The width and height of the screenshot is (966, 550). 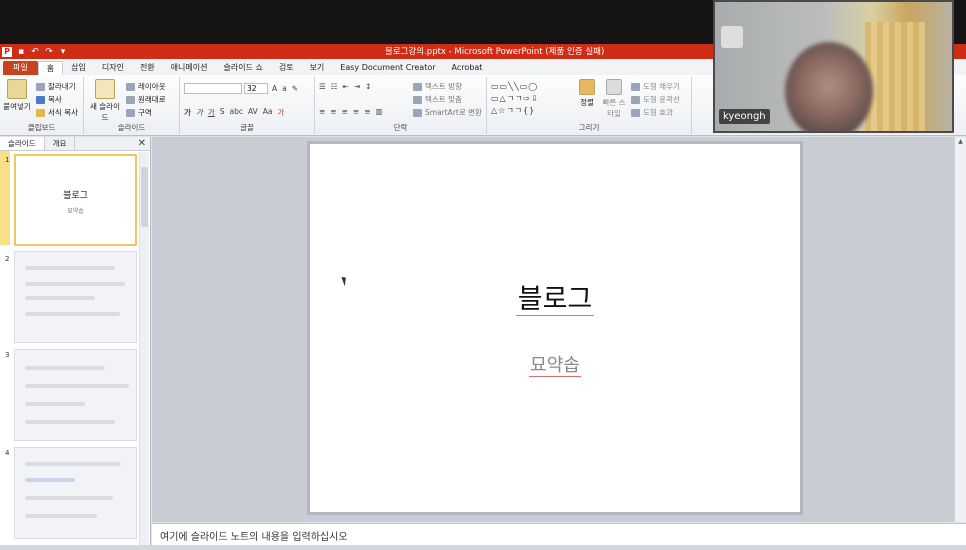 I want to click on strike-icon: abc, so click(x=235, y=112).